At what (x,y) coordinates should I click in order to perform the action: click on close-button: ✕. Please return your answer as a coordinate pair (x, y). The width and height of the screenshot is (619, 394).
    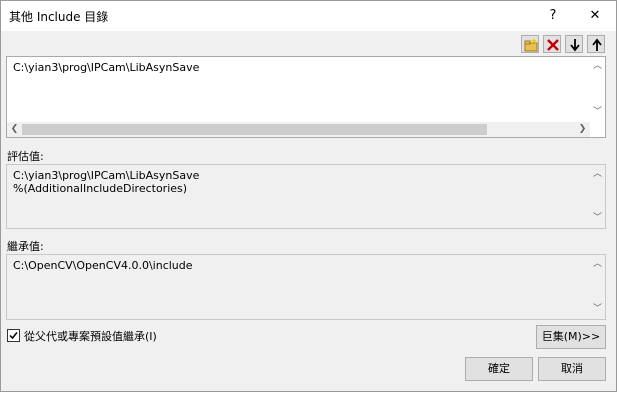
    Looking at the image, I should click on (595, 16).